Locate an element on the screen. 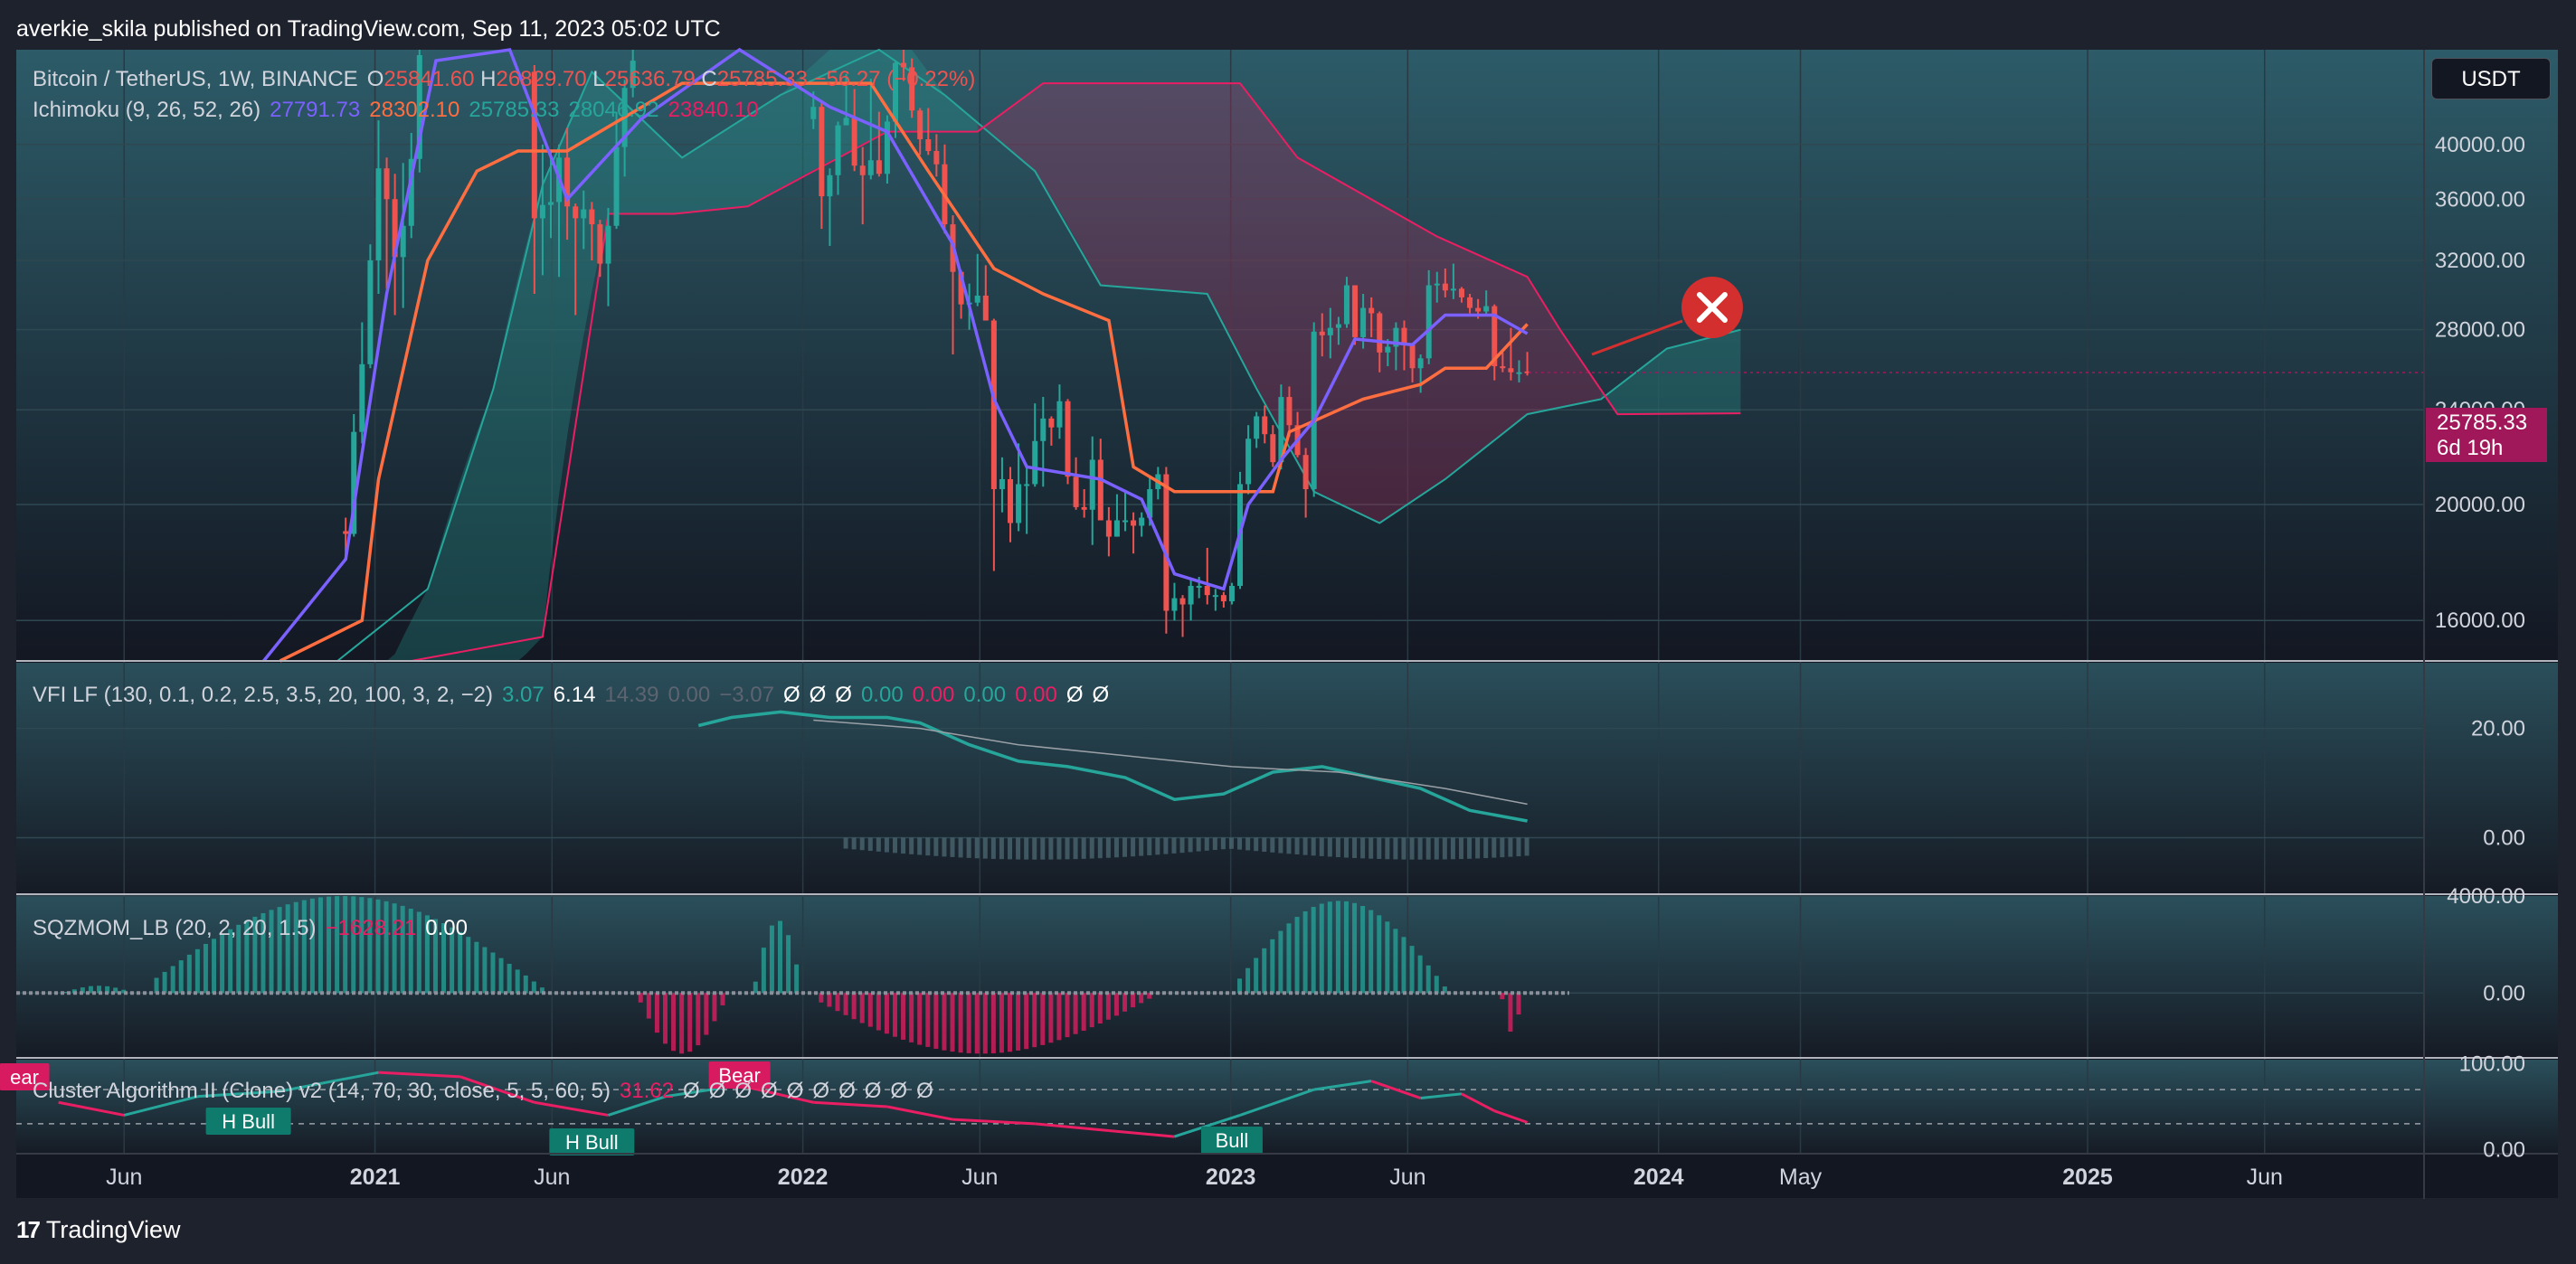 The width and height of the screenshot is (2576, 1264). price-tick-label: 16000.00 is located at coordinates (2480, 620).